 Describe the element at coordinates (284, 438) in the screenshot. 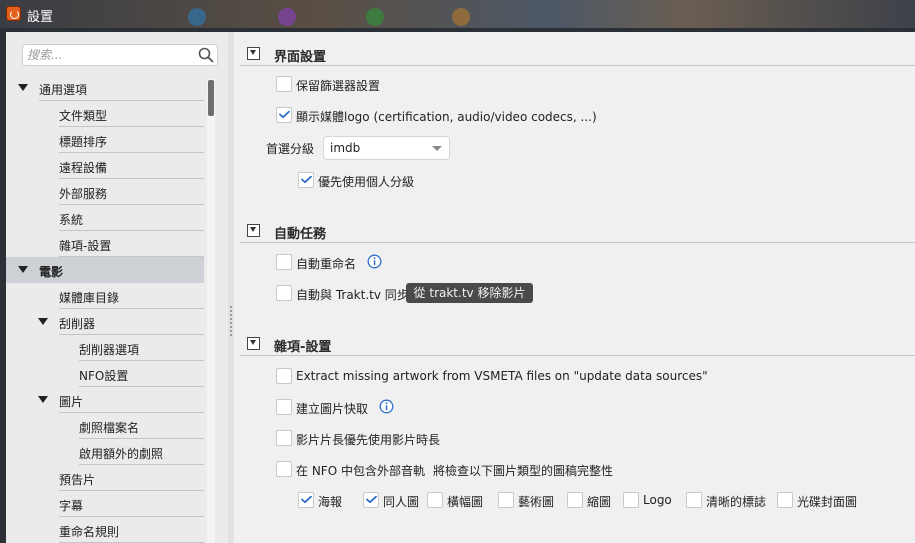

I see `runtime-checkbox` at that location.